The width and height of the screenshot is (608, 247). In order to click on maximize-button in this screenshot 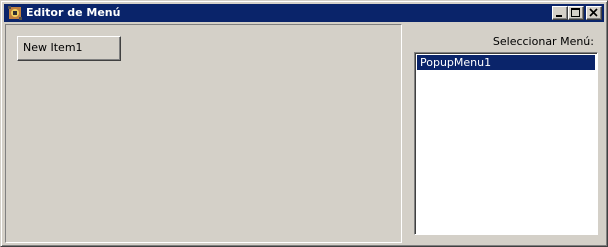, I will do `click(576, 13)`.